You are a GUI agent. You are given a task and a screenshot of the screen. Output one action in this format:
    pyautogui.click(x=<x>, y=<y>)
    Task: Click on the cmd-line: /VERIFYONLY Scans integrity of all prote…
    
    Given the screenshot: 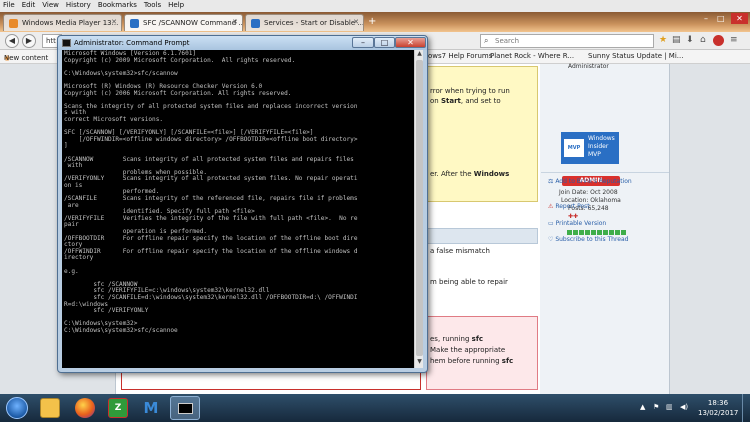 What is the action you would take?
    pyautogui.click(x=211, y=179)
    